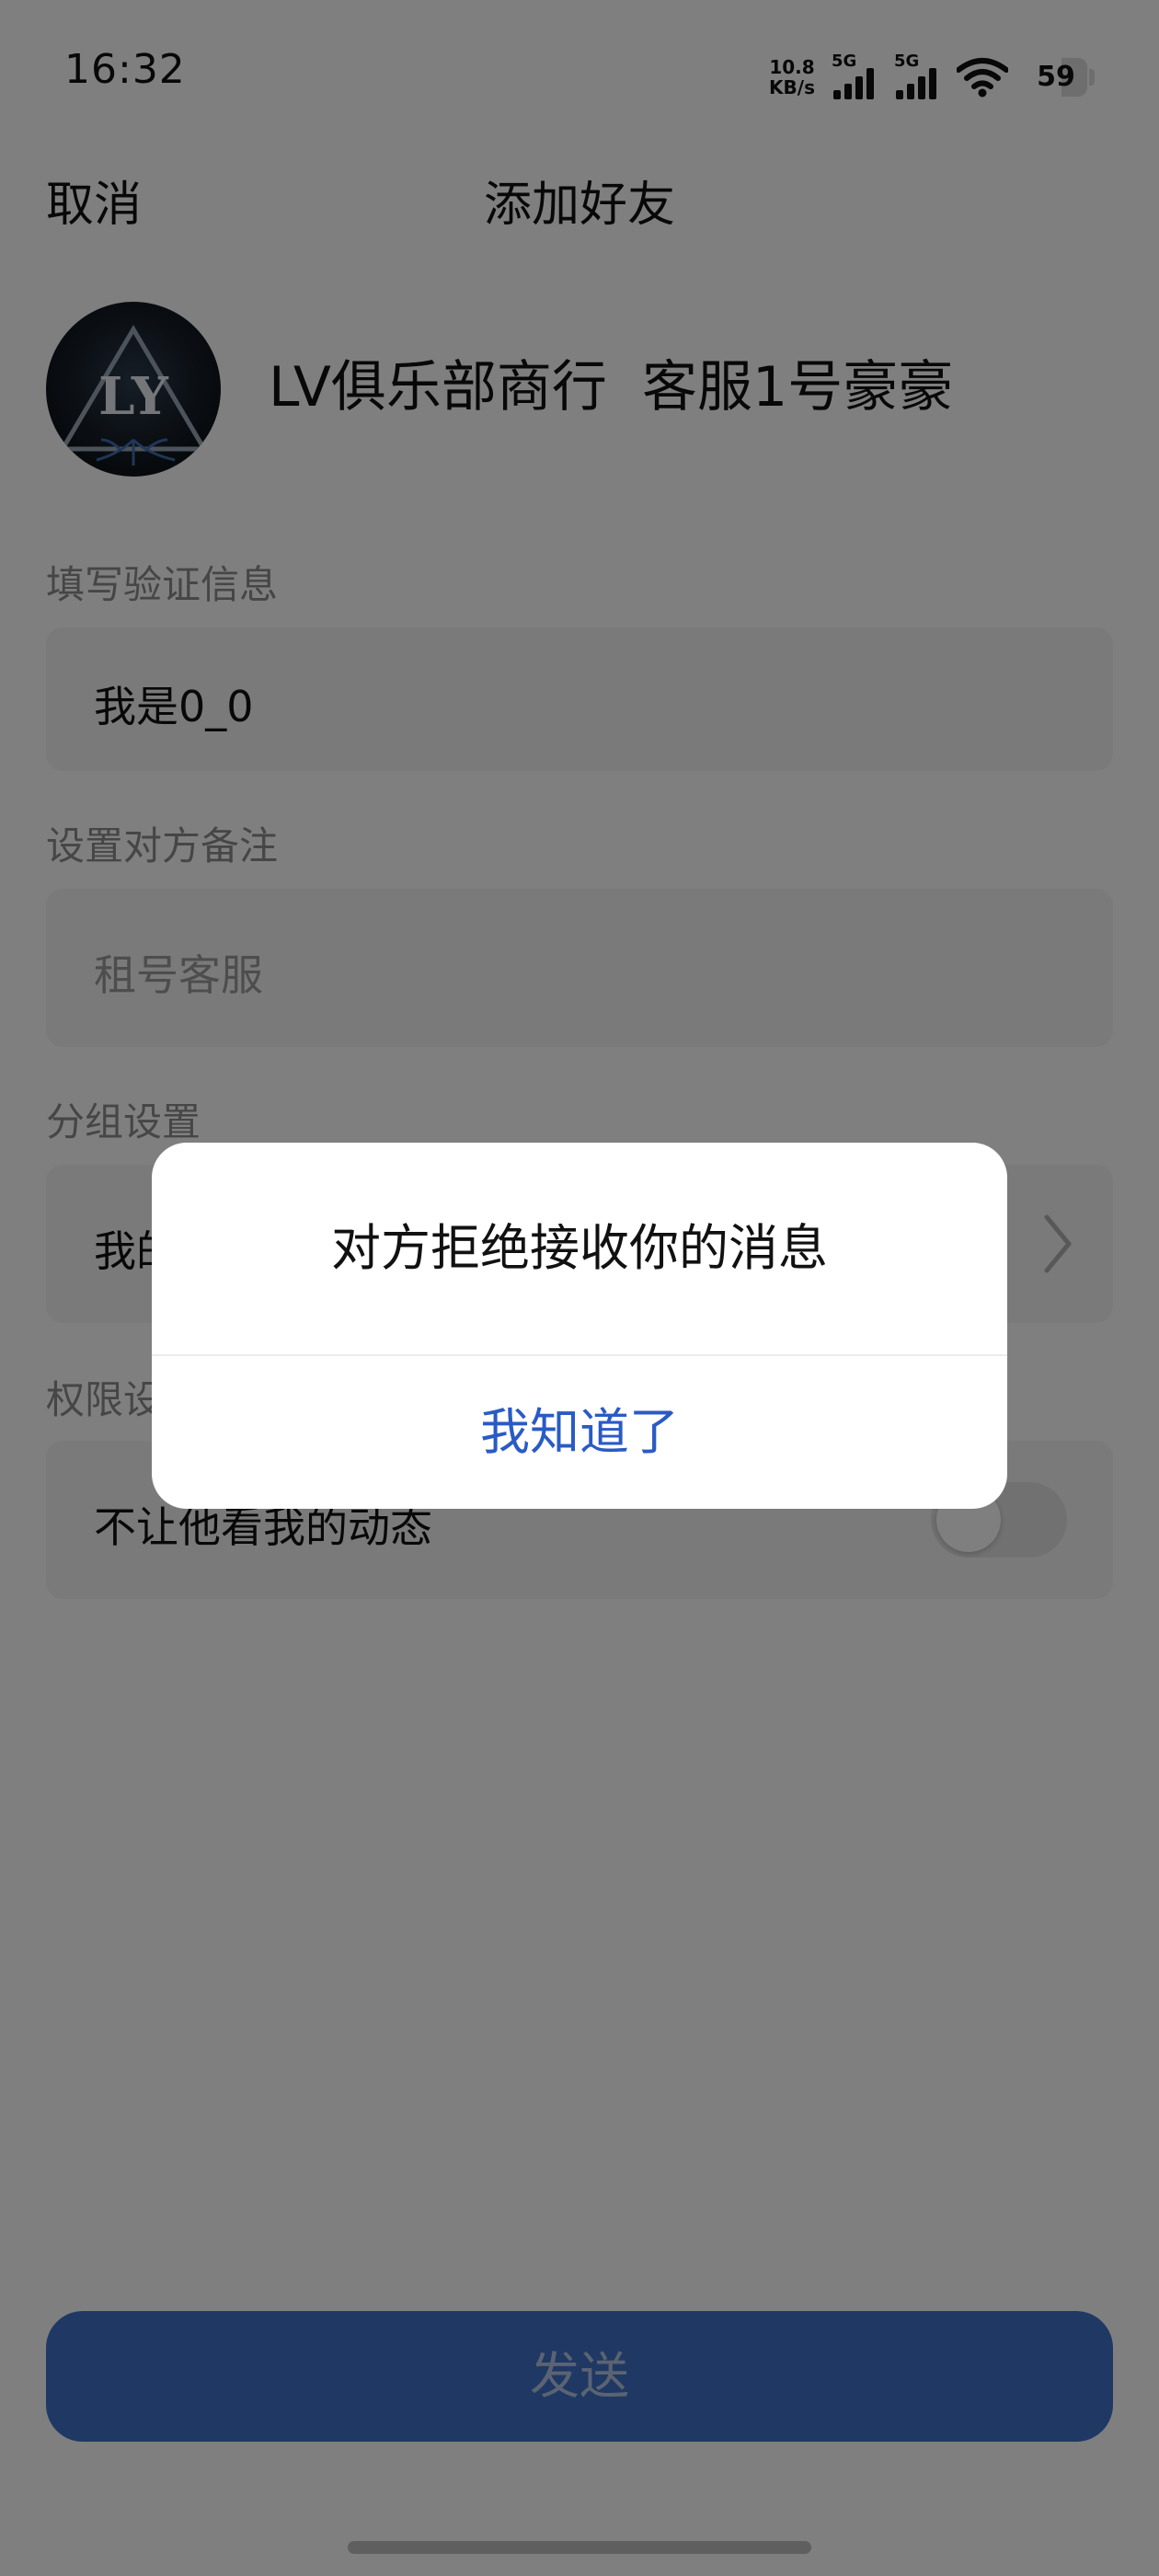 The height and width of the screenshot is (2576, 1159). What do you see at coordinates (579, 1326) in the screenshot?
I see `alert-dialog: 对方拒绝接收你的消息 我知道了` at bounding box center [579, 1326].